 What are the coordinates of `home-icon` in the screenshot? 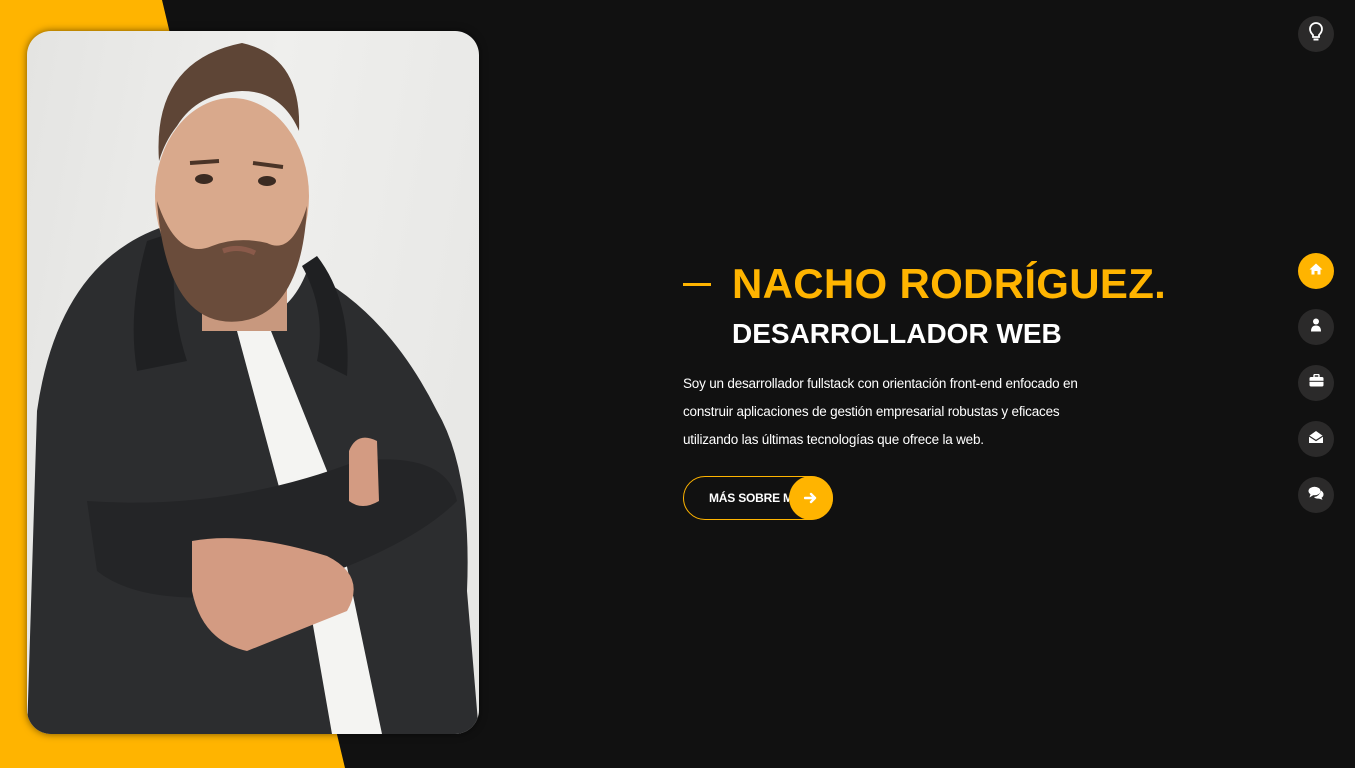 It's located at (1316, 271).